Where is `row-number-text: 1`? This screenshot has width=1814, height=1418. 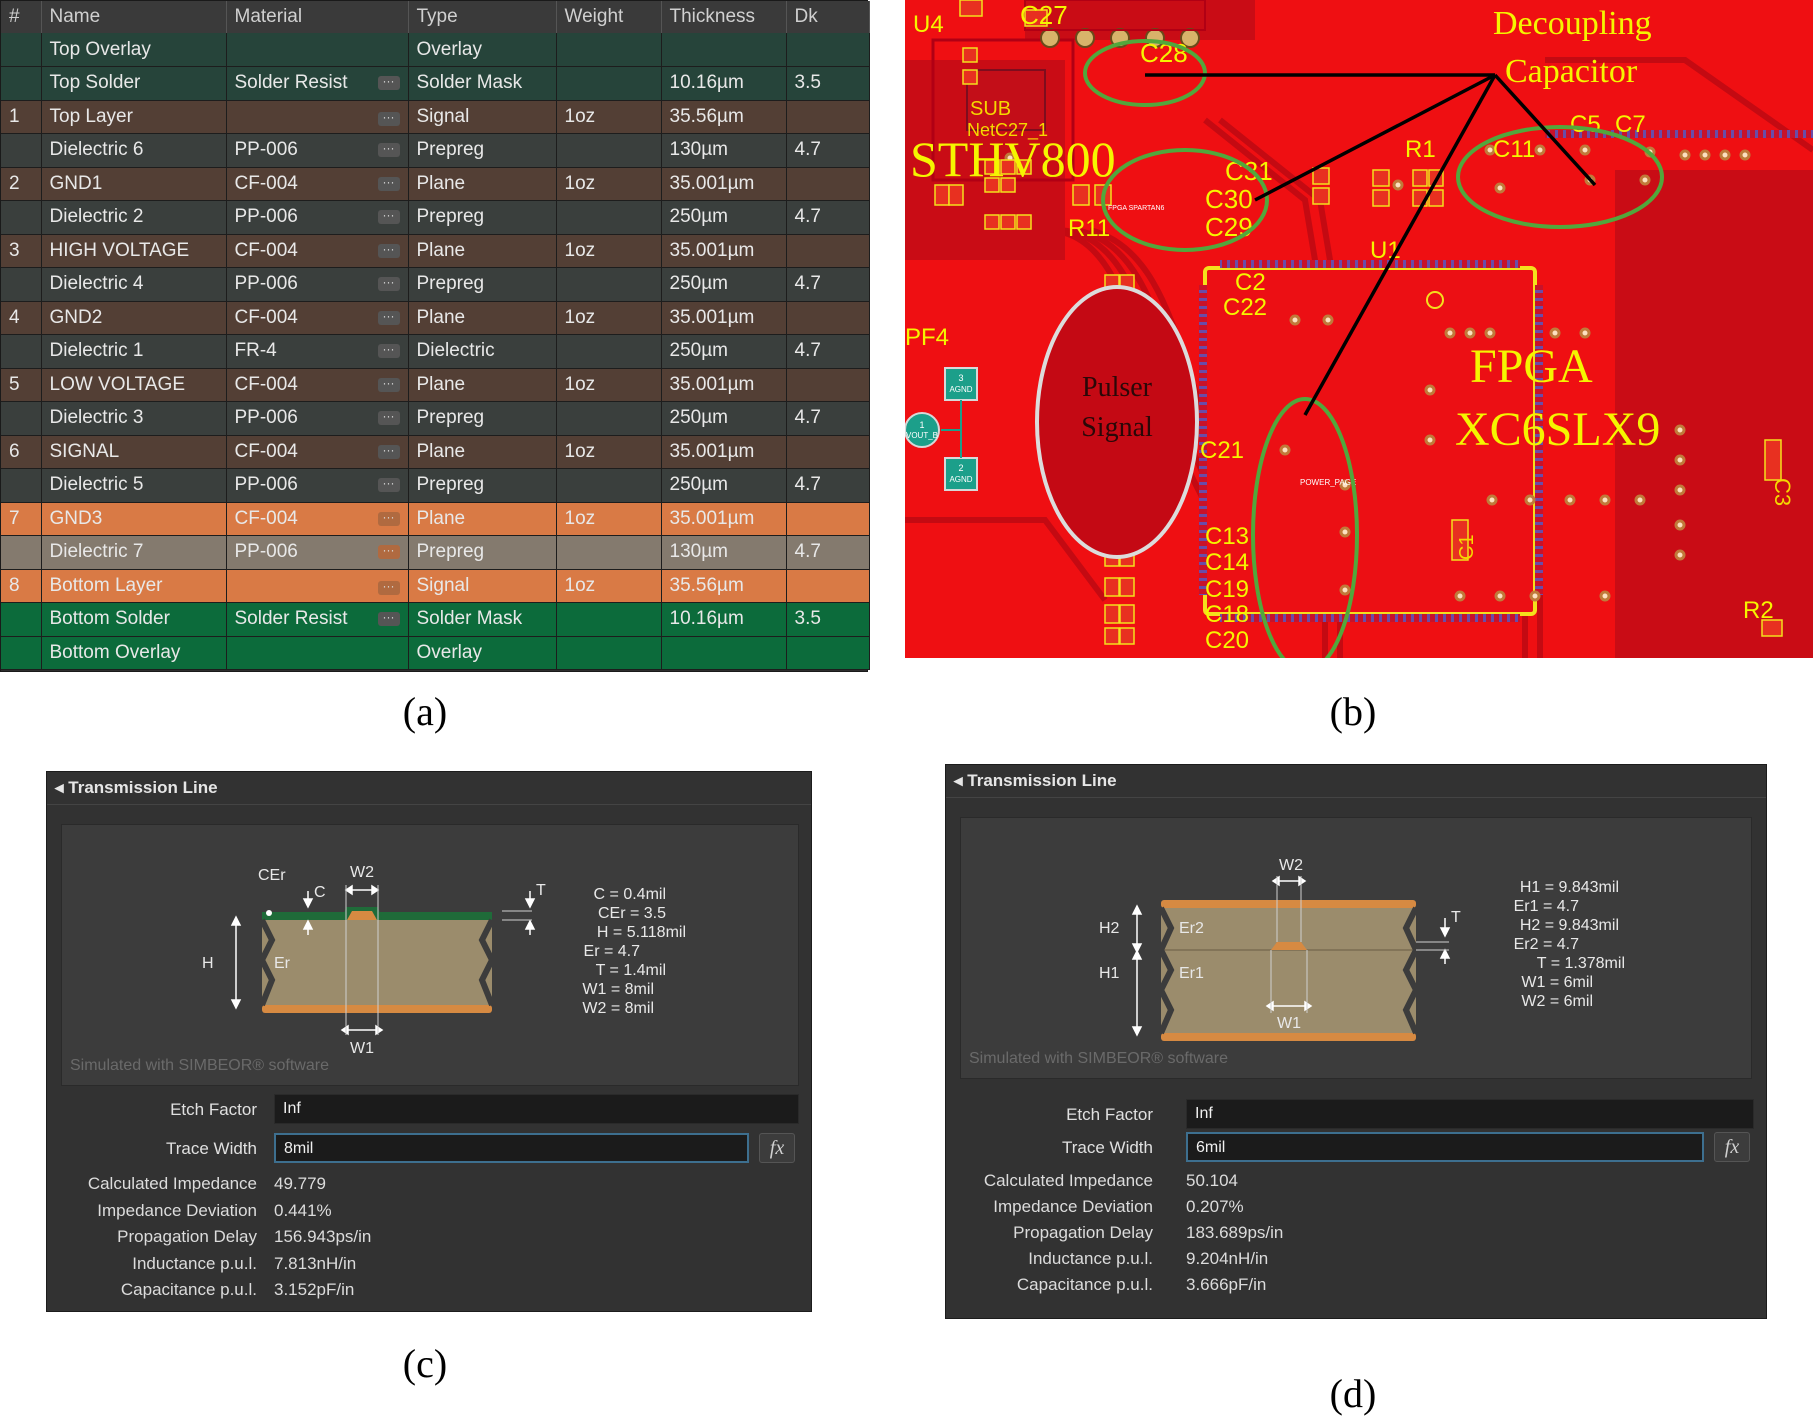
row-number-text: 1 is located at coordinates (14, 116).